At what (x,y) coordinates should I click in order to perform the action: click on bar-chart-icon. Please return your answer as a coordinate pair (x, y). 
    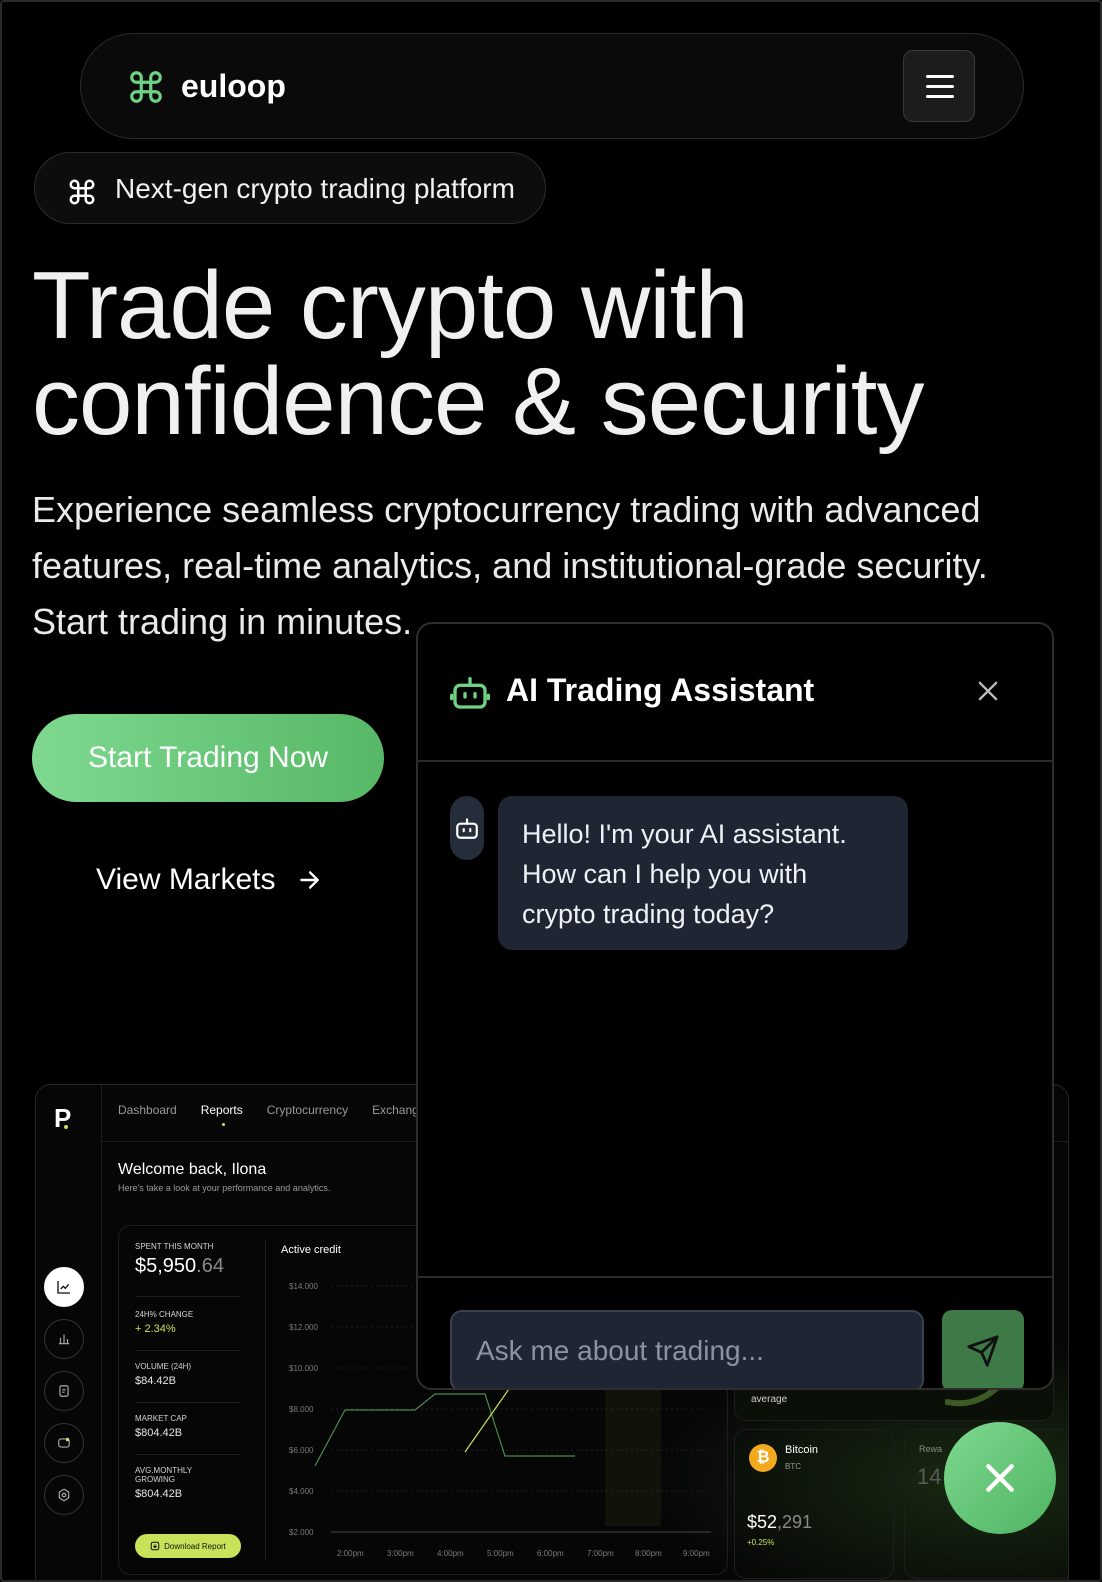
    Looking at the image, I should click on (64, 1339).